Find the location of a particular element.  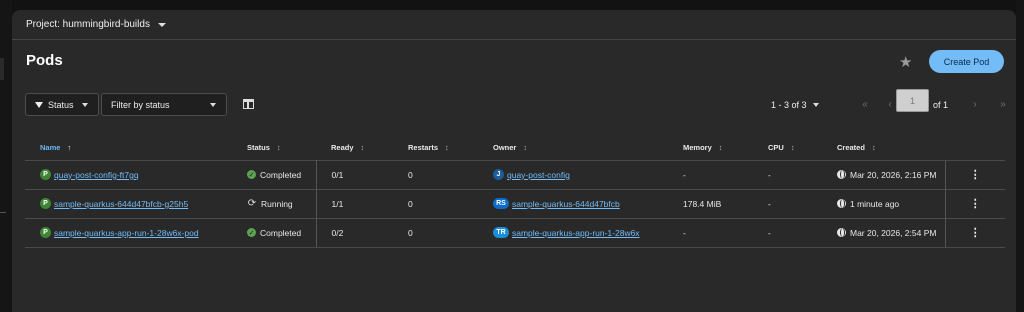

column-header-ready: Ready ↕ is located at coordinates (354, 148).